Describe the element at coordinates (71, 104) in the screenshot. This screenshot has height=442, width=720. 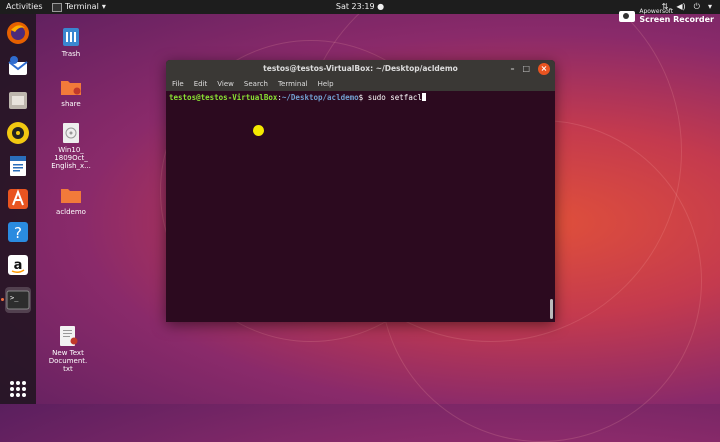
I see `desktop-icon-label: share` at that location.